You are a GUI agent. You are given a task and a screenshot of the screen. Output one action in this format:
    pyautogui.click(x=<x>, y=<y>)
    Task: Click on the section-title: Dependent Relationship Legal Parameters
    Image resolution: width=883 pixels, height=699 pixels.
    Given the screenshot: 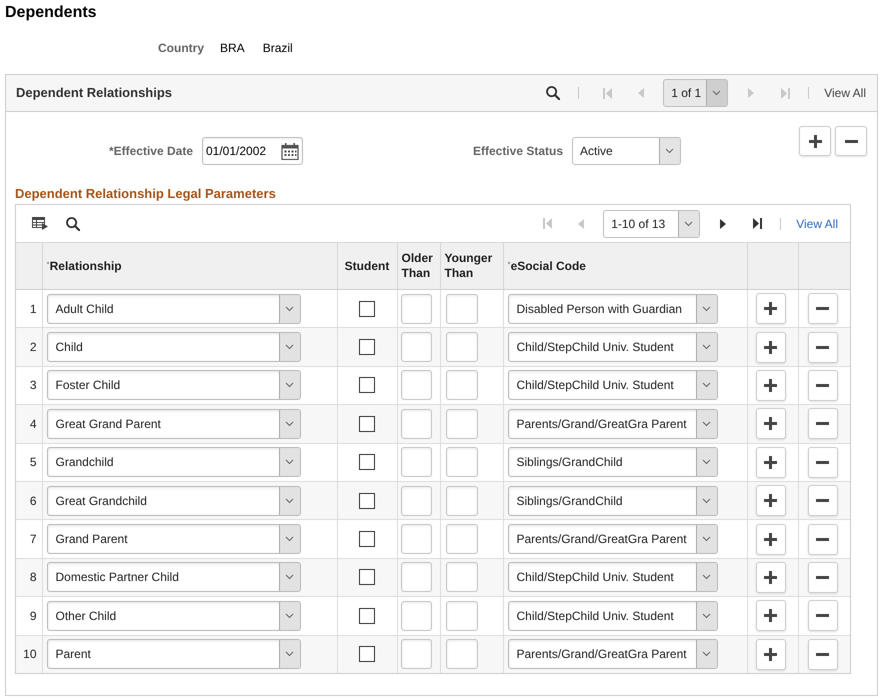 What is the action you would take?
    pyautogui.click(x=146, y=194)
    